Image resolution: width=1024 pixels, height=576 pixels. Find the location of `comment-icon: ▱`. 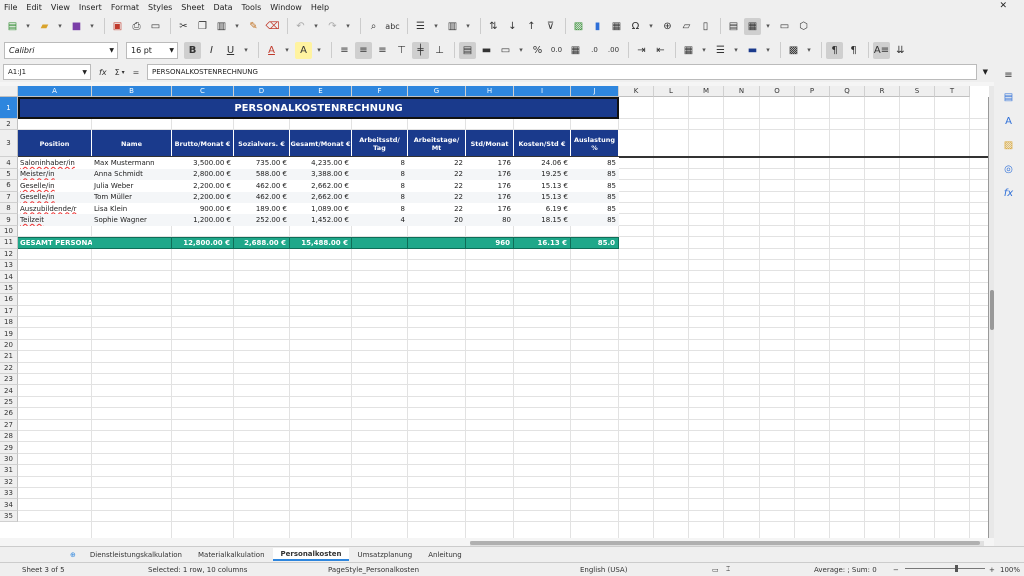

comment-icon: ▱ is located at coordinates (686, 26).